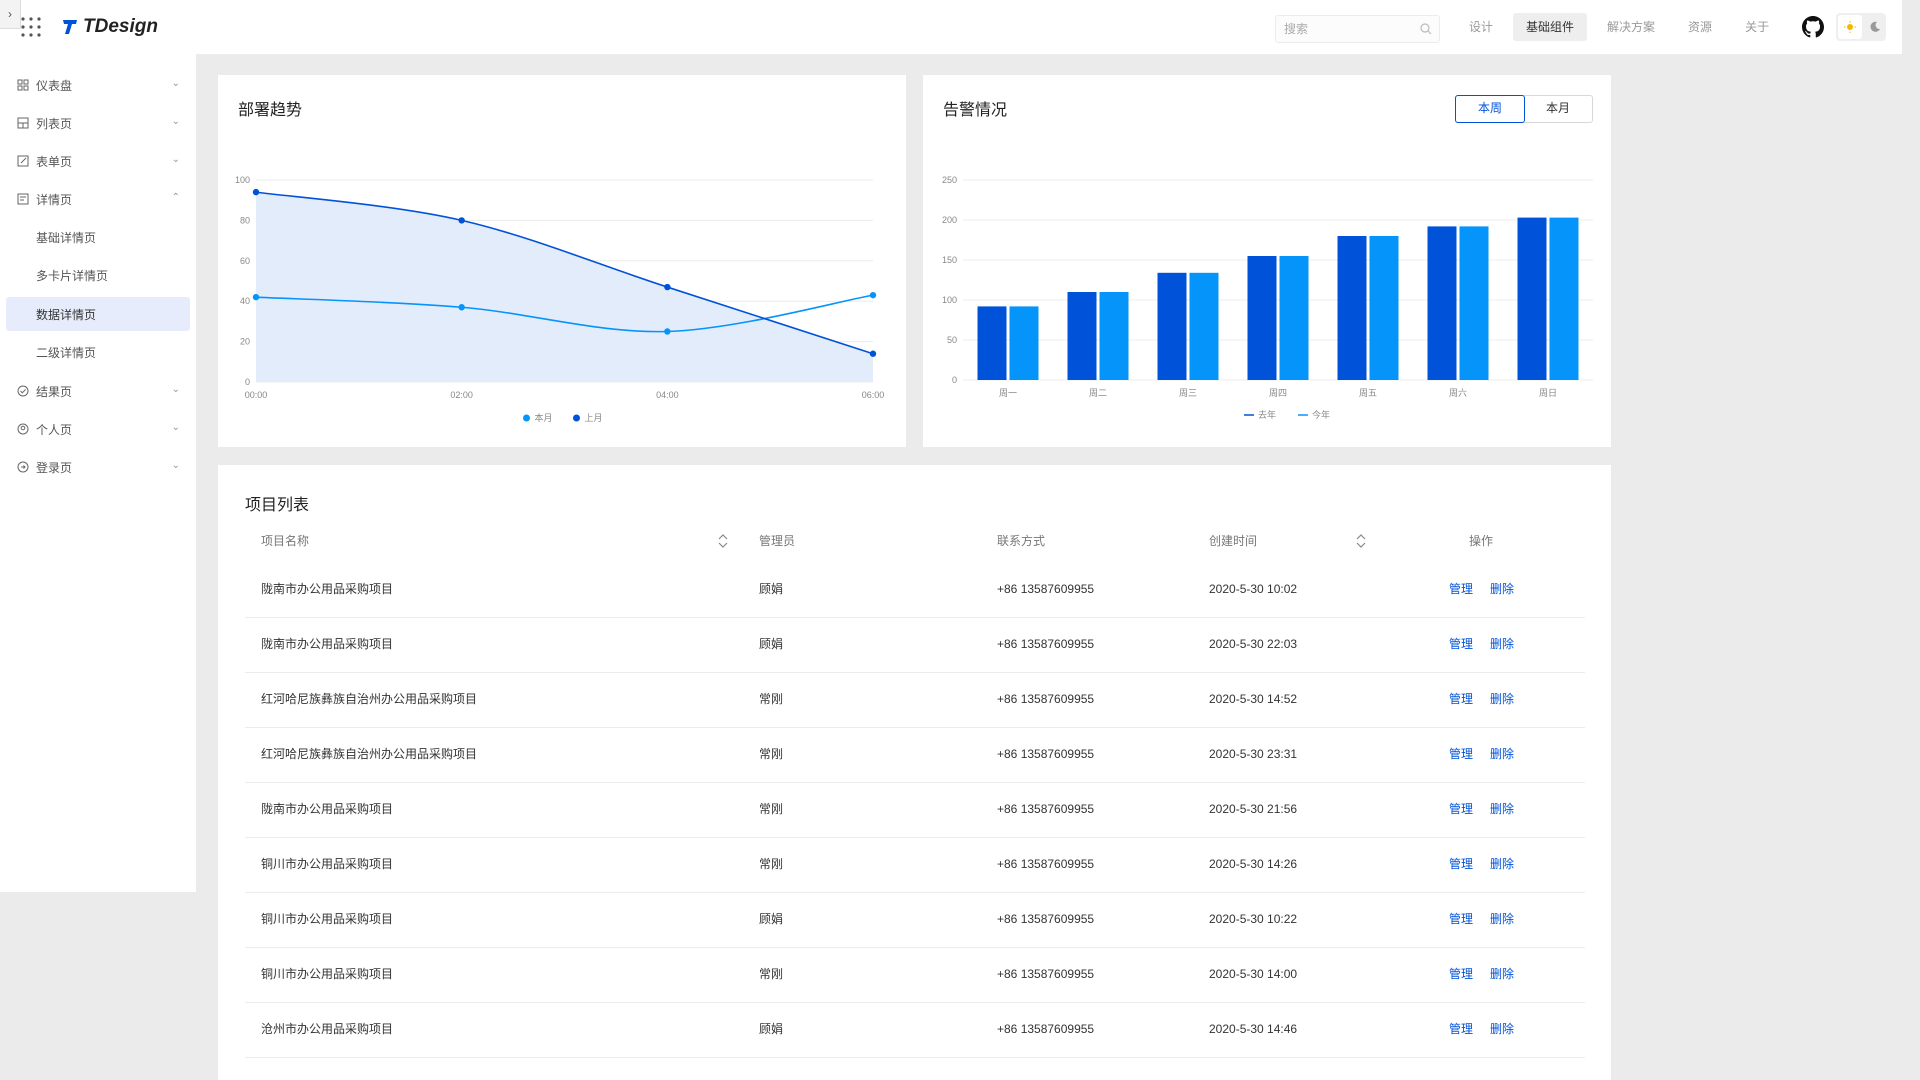 The height and width of the screenshot is (1080, 1920). I want to click on x-tick-label: 周六, so click(1458, 392).